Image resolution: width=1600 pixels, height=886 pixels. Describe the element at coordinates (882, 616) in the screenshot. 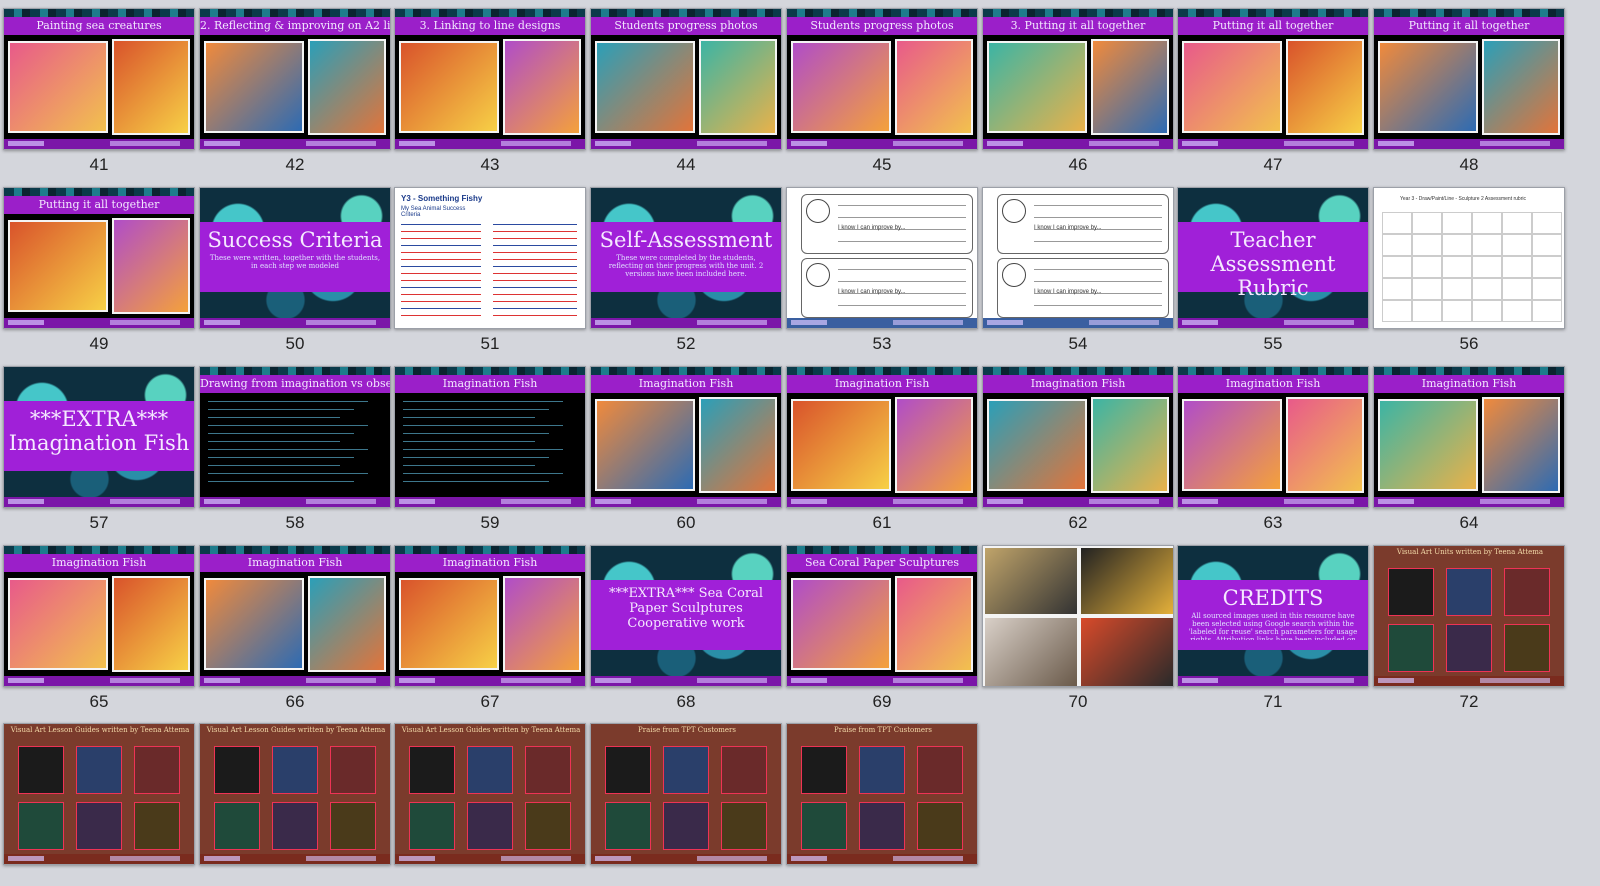

I see `slide-thumbnail: Sea Coral Paper Sculptures` at that location.